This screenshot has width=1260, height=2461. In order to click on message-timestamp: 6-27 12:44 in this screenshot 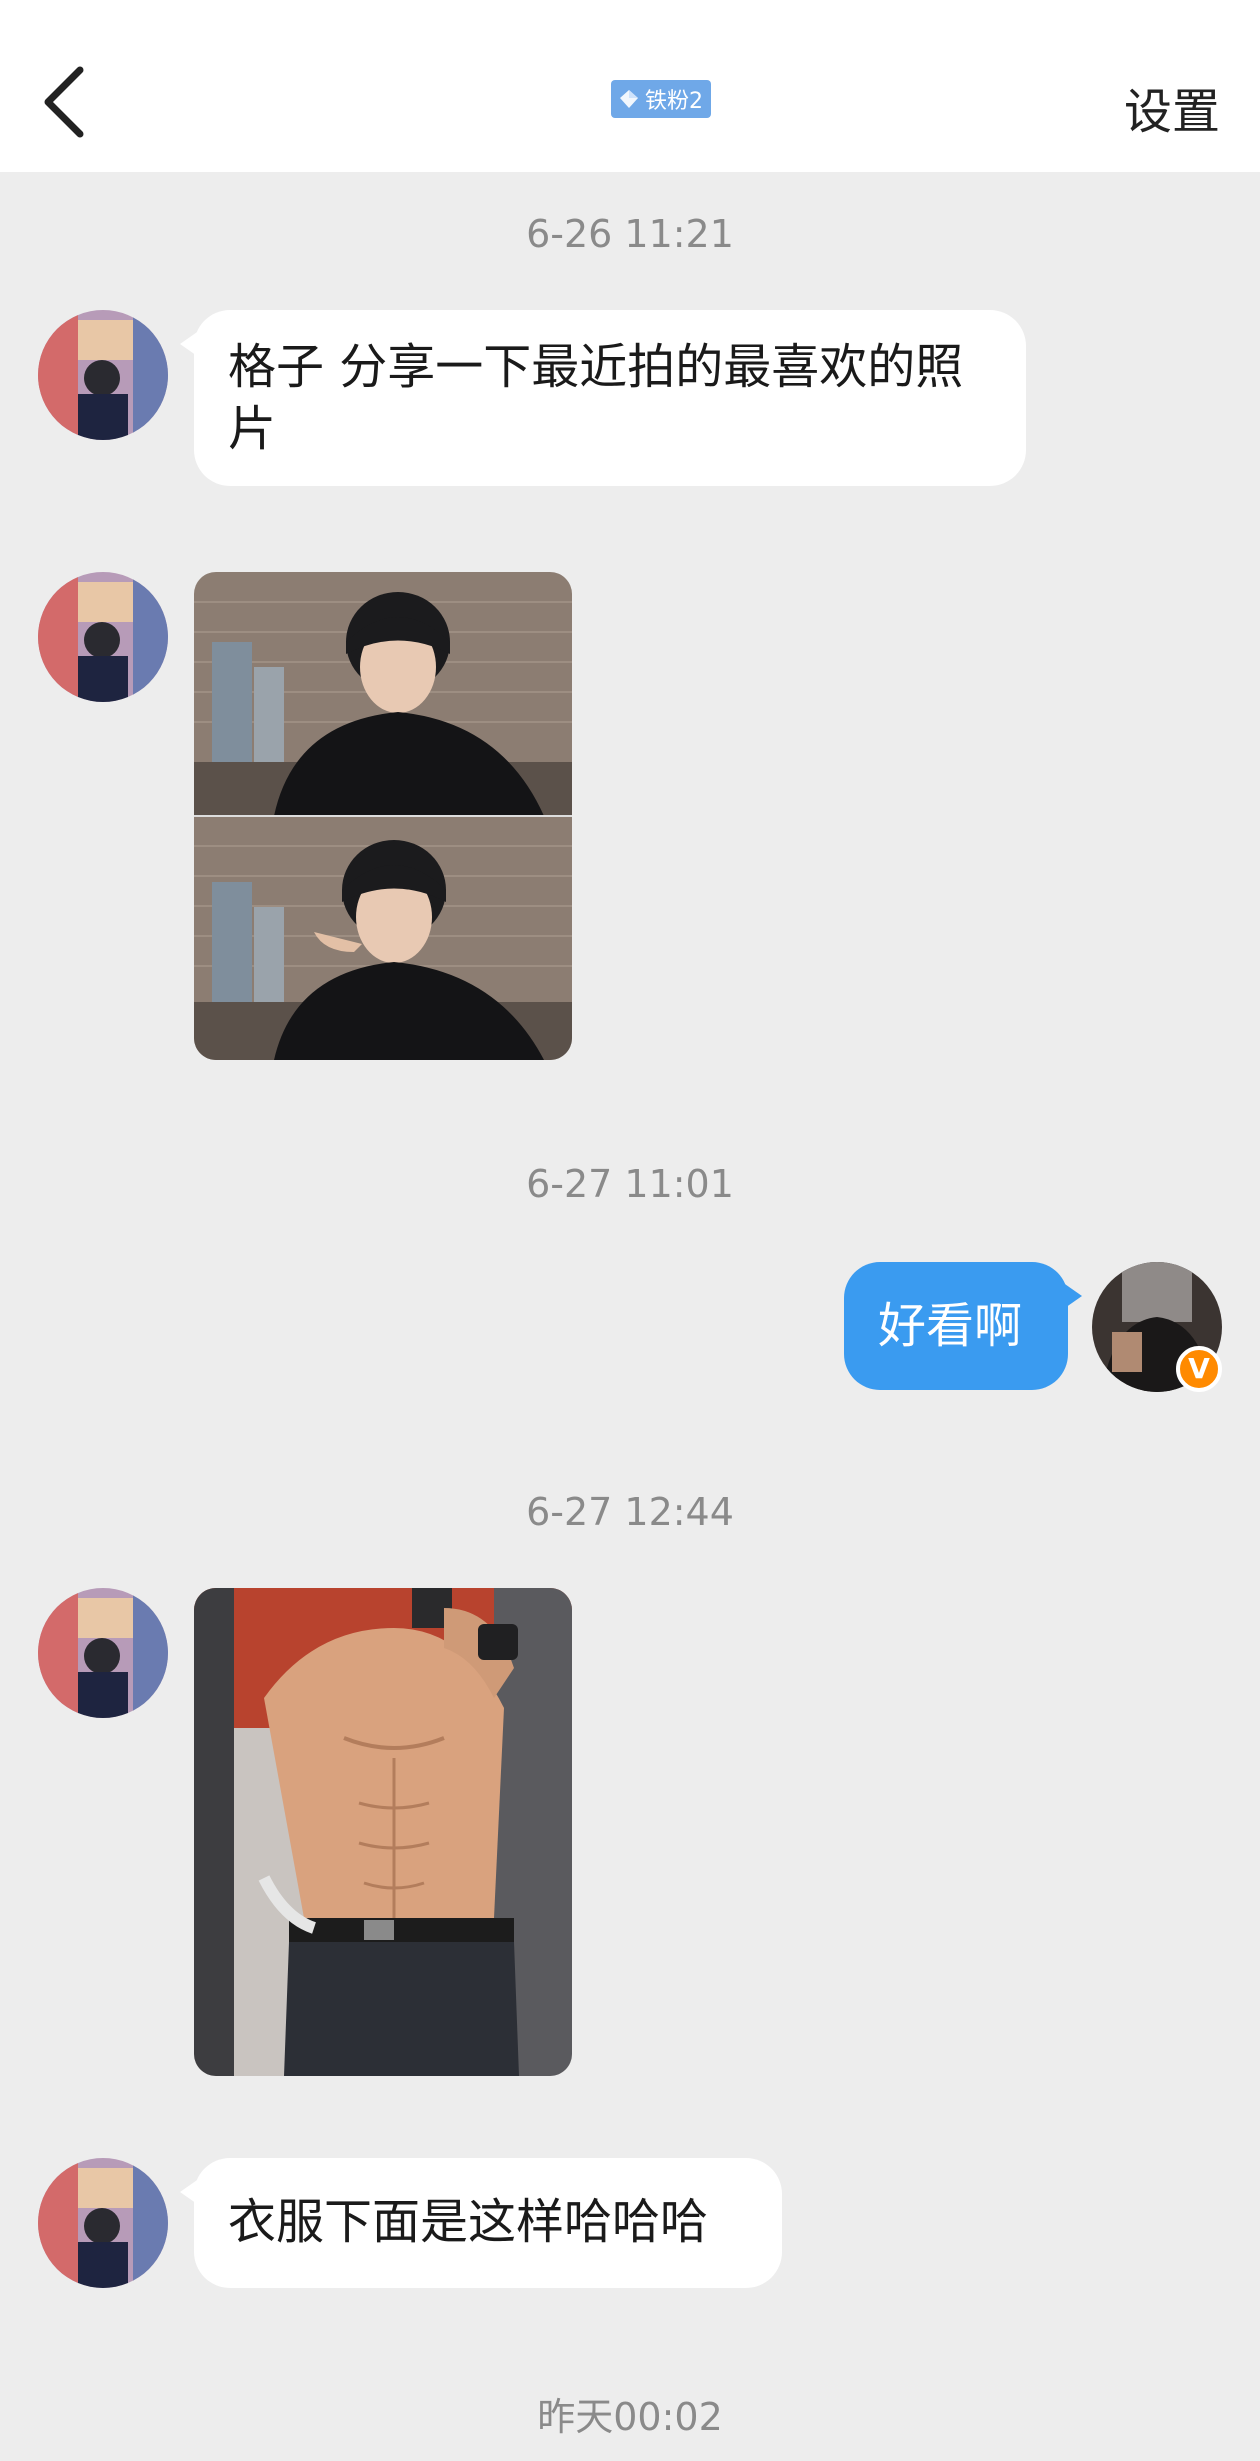, I will do `click(630, 1512)`.